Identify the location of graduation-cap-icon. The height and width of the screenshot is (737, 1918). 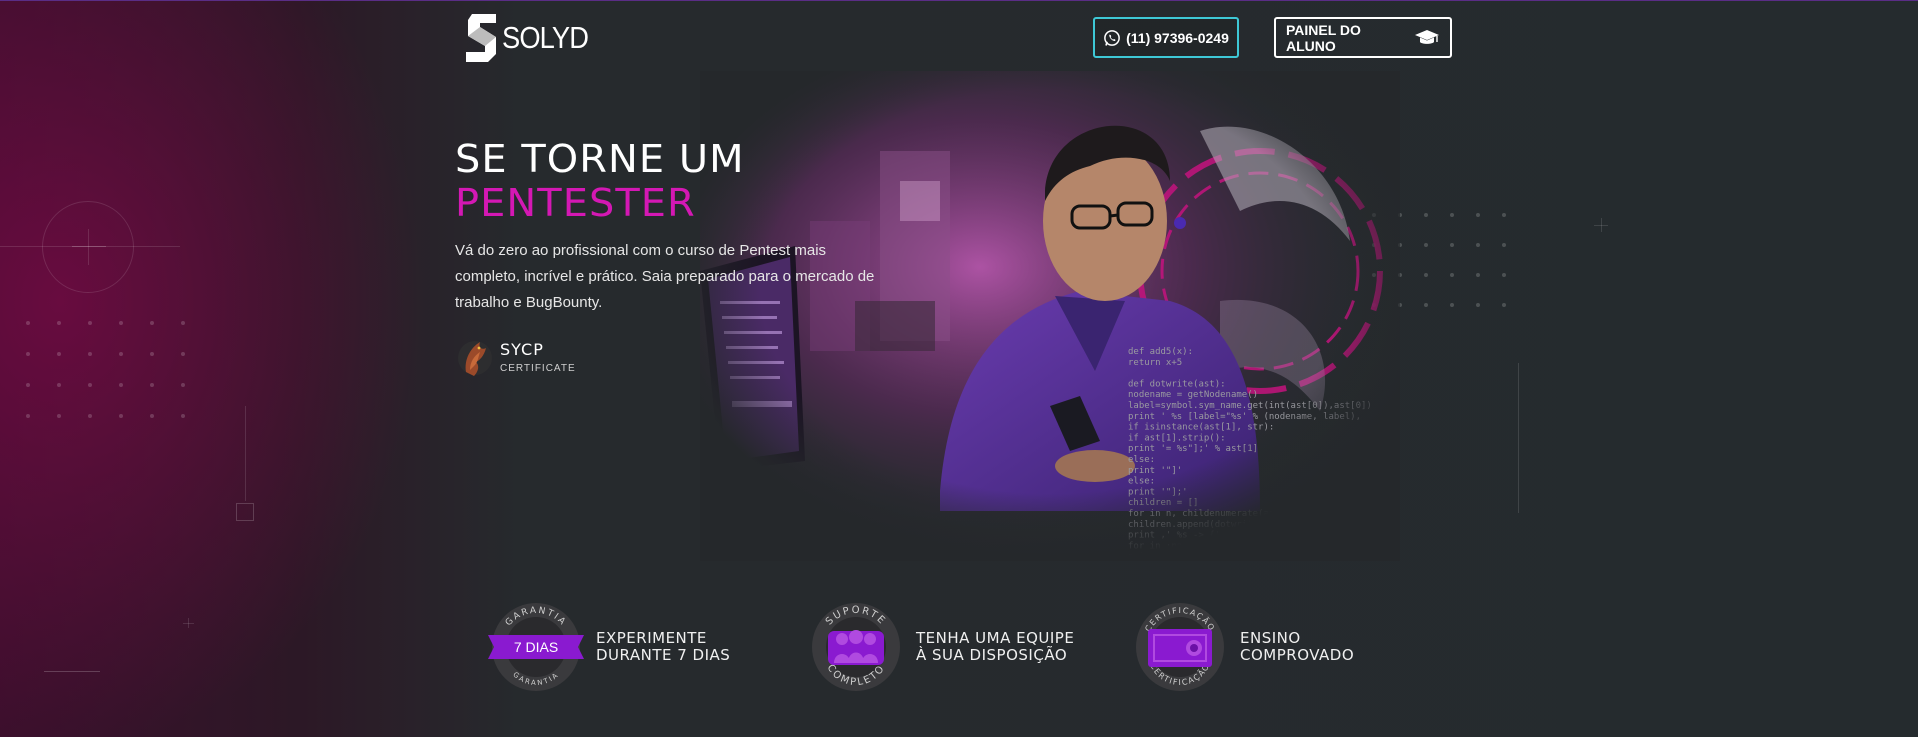
(1427, 36).